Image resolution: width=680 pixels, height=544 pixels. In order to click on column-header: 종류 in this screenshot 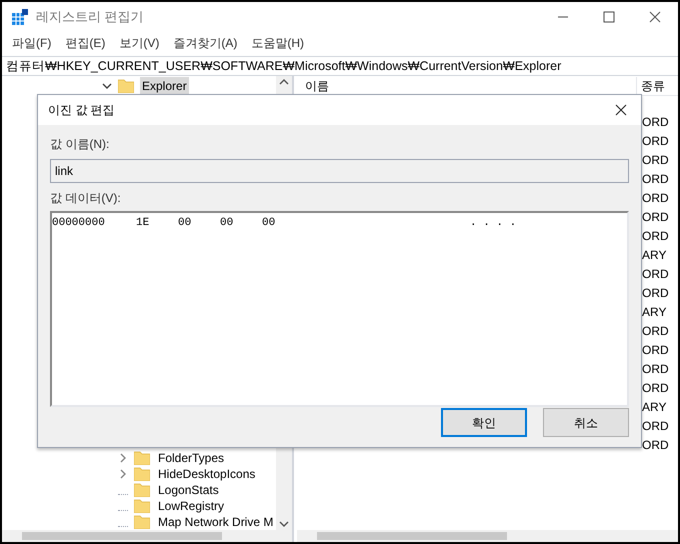, I will do `click(651, 85)`.